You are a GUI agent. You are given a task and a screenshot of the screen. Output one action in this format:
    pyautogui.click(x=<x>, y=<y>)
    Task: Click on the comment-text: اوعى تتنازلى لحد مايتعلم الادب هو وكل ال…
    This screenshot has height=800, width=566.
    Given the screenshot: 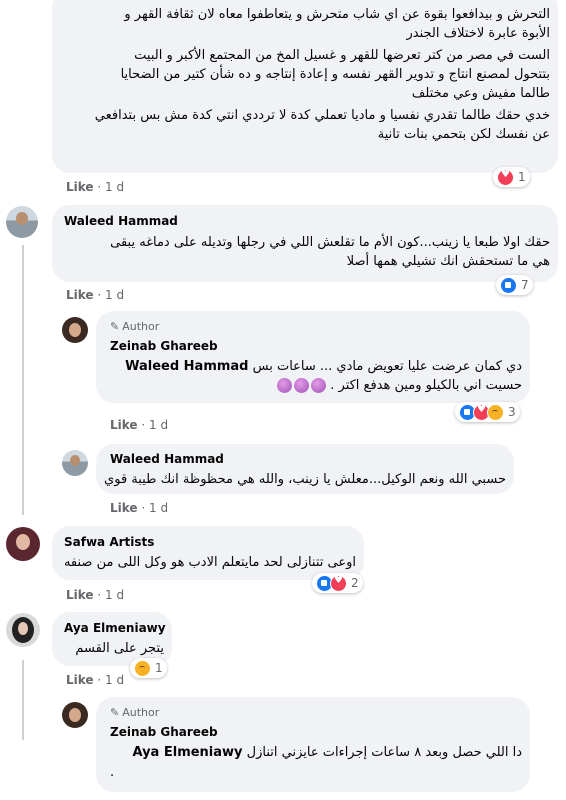 What is the action you would take?
    pyautogui.click(x=209, y=562)
    